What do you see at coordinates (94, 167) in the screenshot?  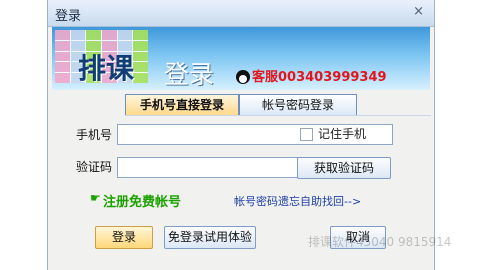 I see `verification-code-label: 验证码` at bounding box center [94, 167].